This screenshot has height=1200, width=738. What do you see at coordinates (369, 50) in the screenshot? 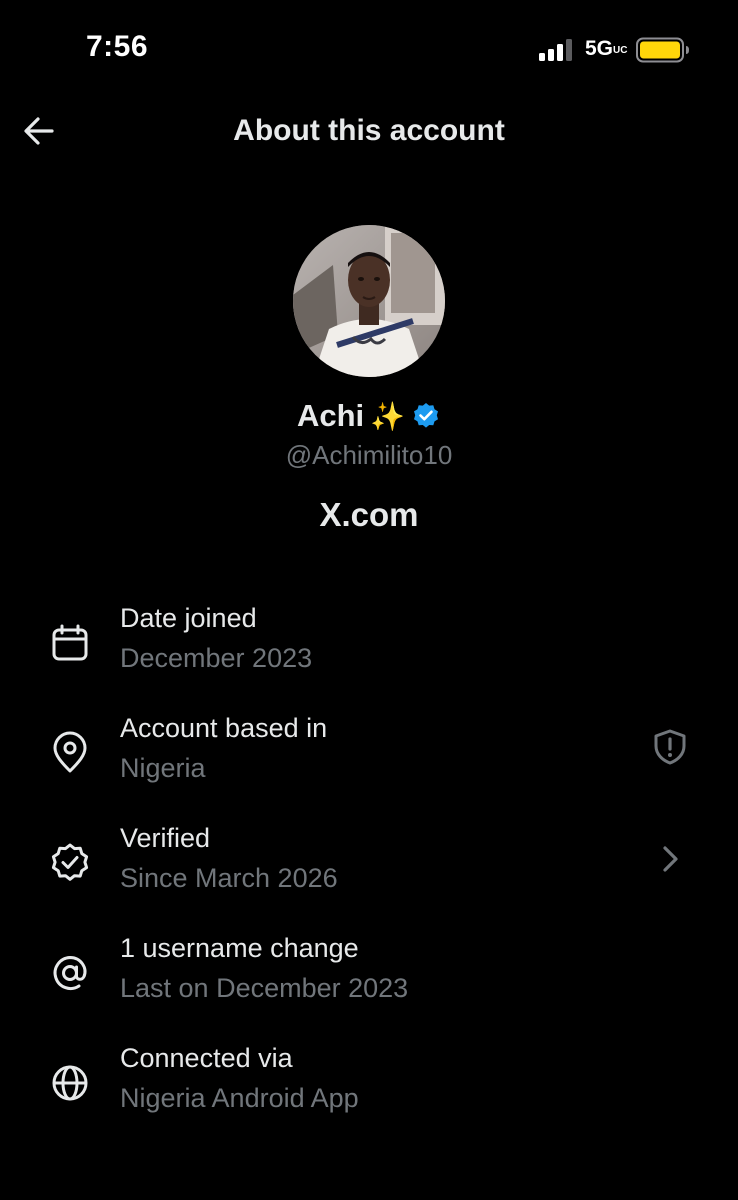
I see `status-bar: 7:56 5GUC` at bounding box center [369, 50].